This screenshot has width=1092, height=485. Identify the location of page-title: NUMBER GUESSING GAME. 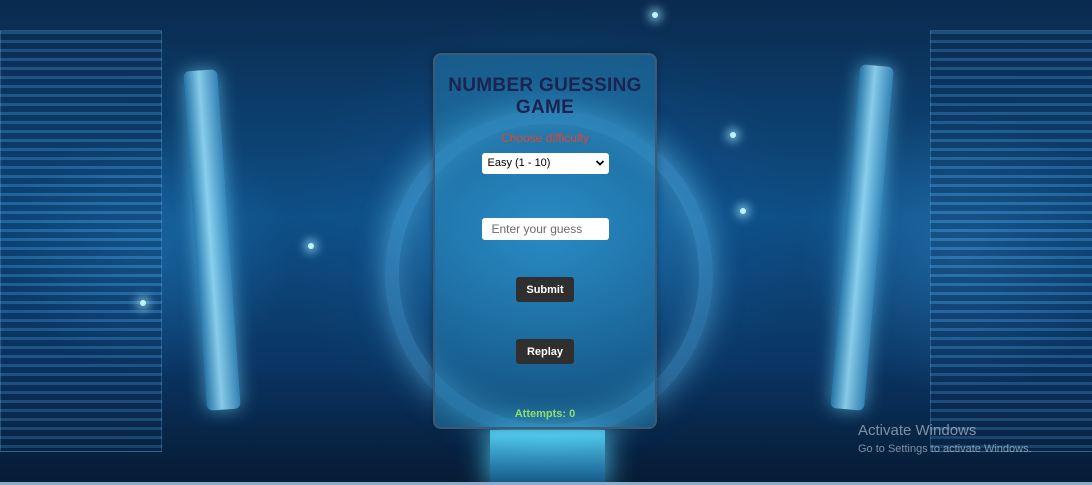
(545, 96).